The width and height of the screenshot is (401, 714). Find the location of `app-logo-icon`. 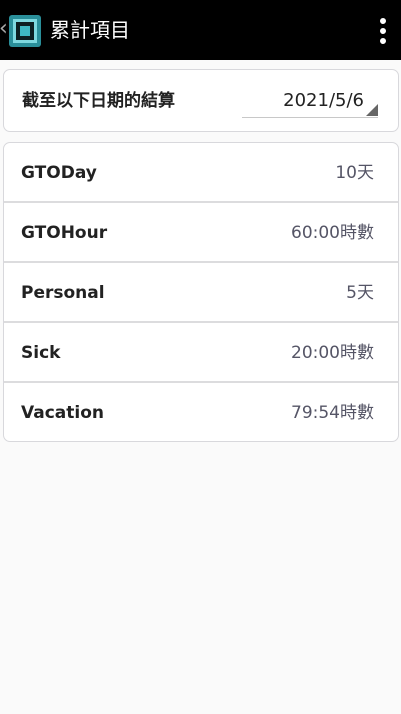

app-logo-icon is located at coordinates (25, 31).